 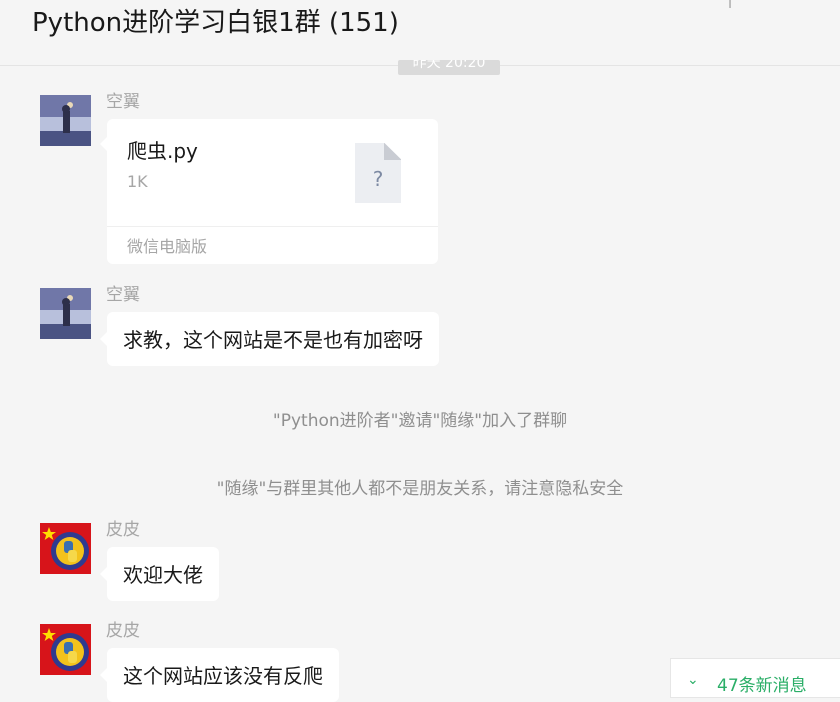 What do you see at coordinates (215, 20) in the screenshot?
I see `group-title: Python进阶学习白银1群 (151)` at bounding box center [215, 20].